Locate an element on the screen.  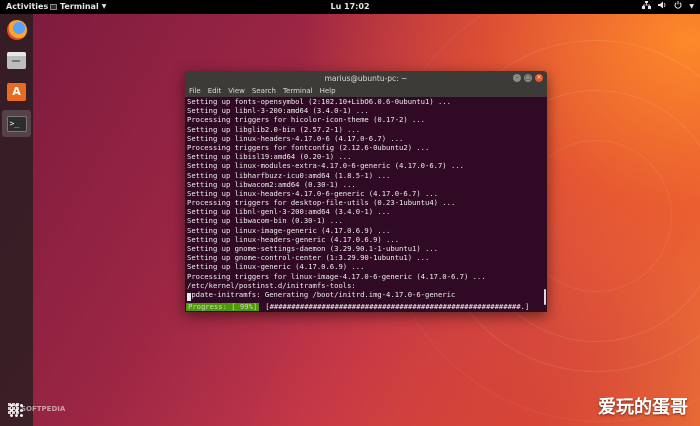
system-tray: ▼ is located at coordinates (668, 6).